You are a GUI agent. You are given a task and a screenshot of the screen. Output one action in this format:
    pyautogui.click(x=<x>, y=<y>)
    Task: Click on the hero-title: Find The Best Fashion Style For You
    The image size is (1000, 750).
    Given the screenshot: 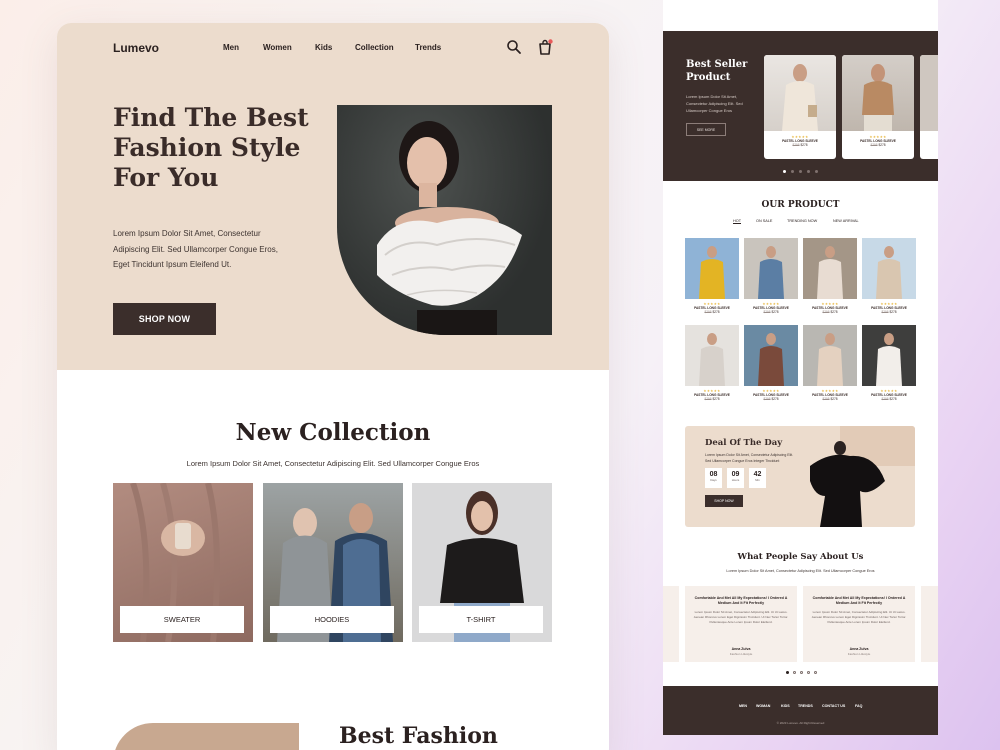 What is the action you would take?
    pyautogui.click(x=223, y=148)
    